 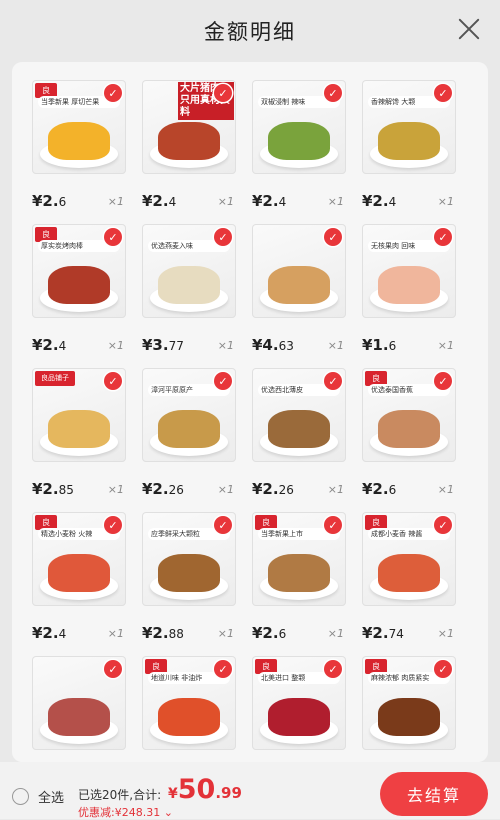 I want to click on product-price: ¥2.6, so click(x=269, y=633).